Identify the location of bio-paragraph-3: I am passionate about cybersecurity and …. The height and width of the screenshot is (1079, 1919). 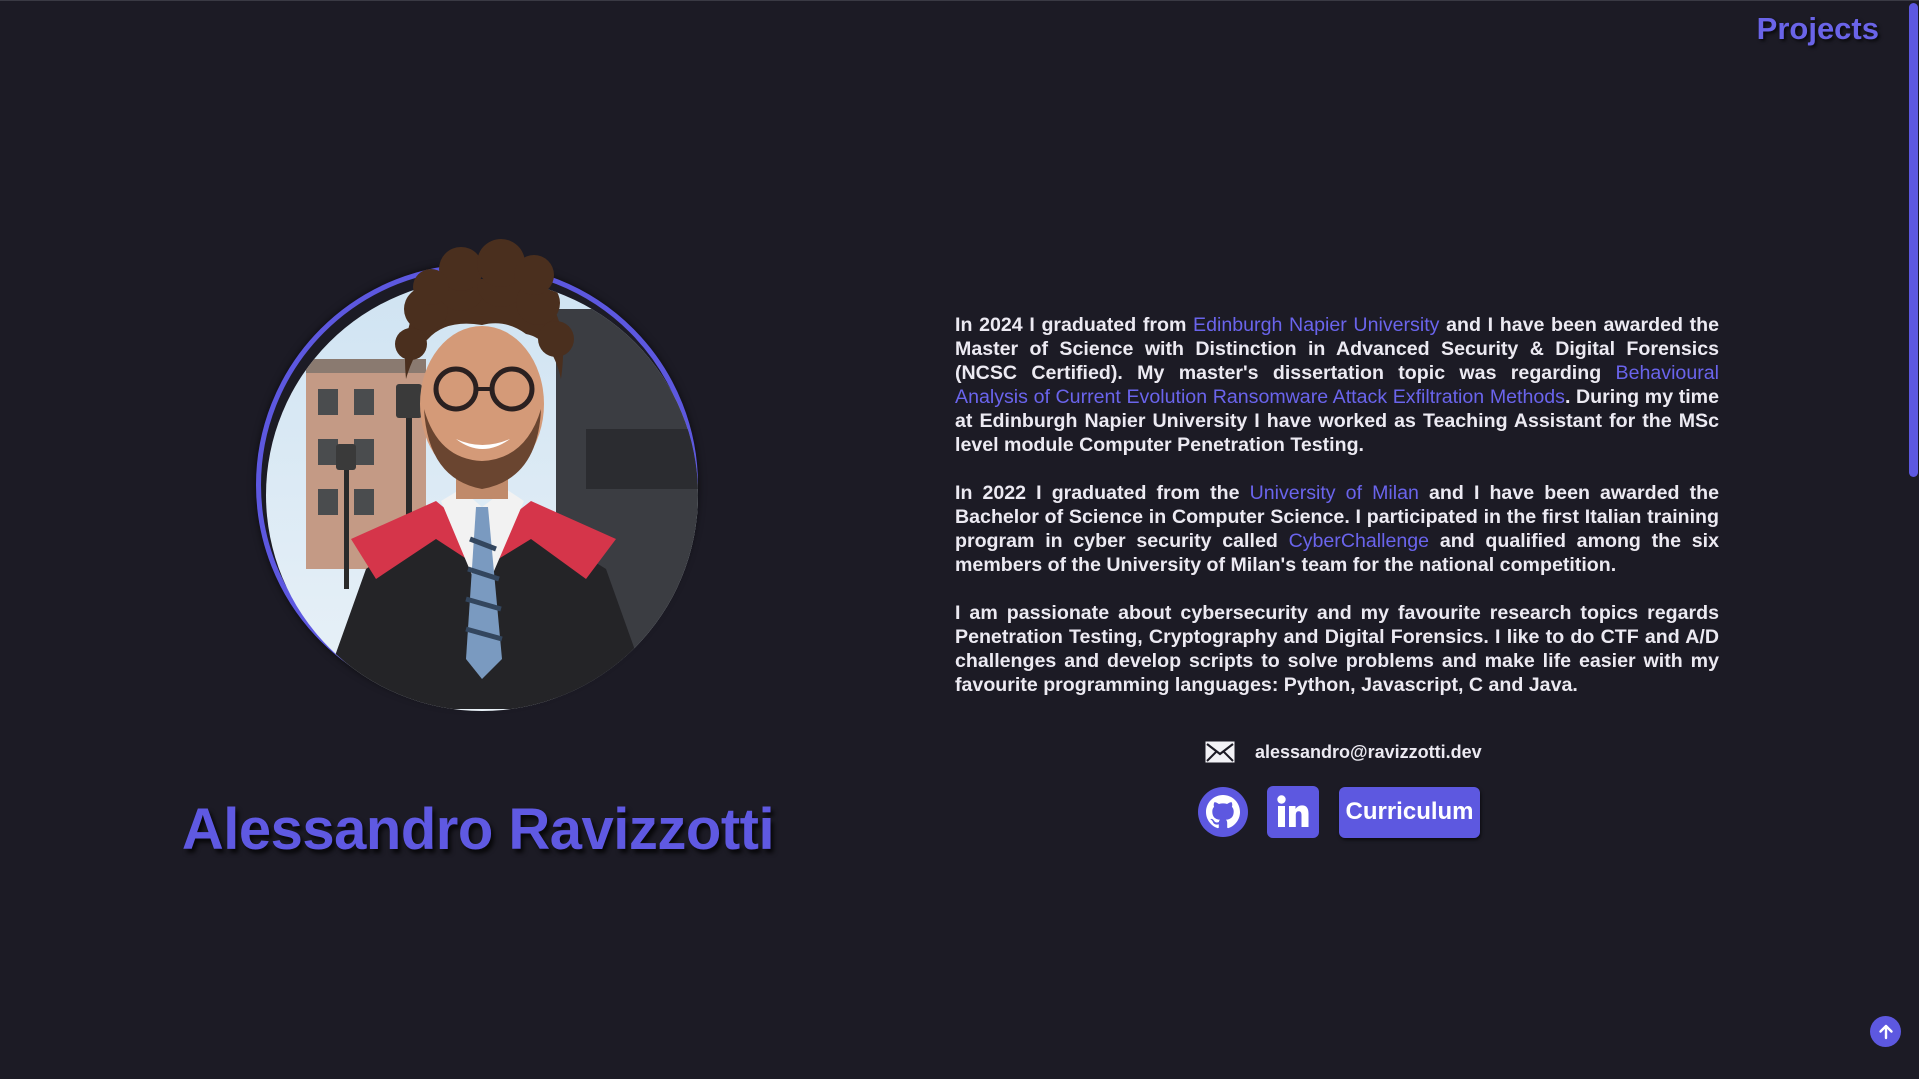
(1337, 649).